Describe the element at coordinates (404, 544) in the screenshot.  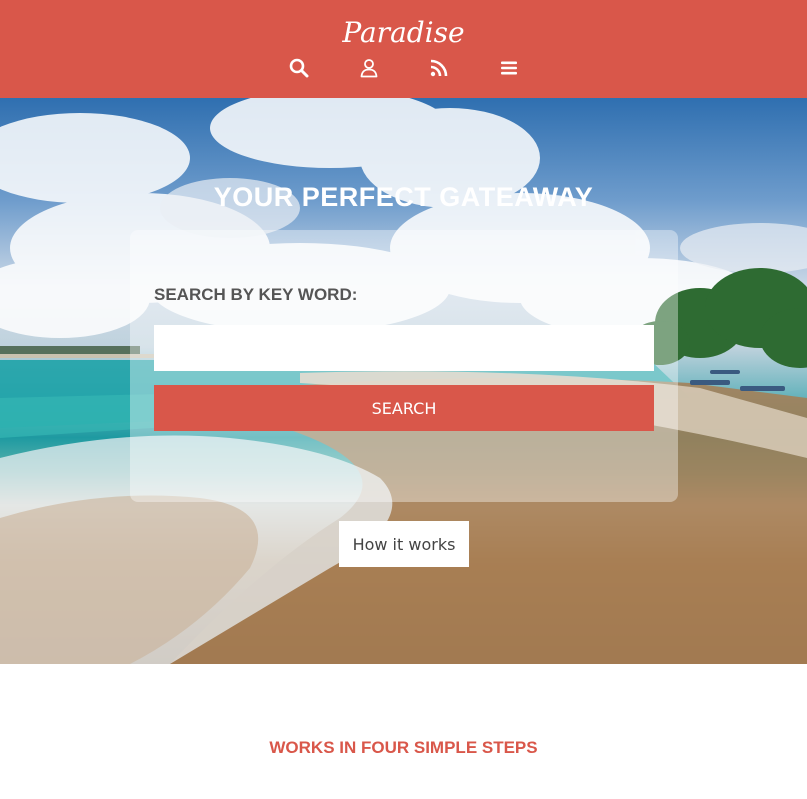
I see `how-it-works-button: How it works` at that location.